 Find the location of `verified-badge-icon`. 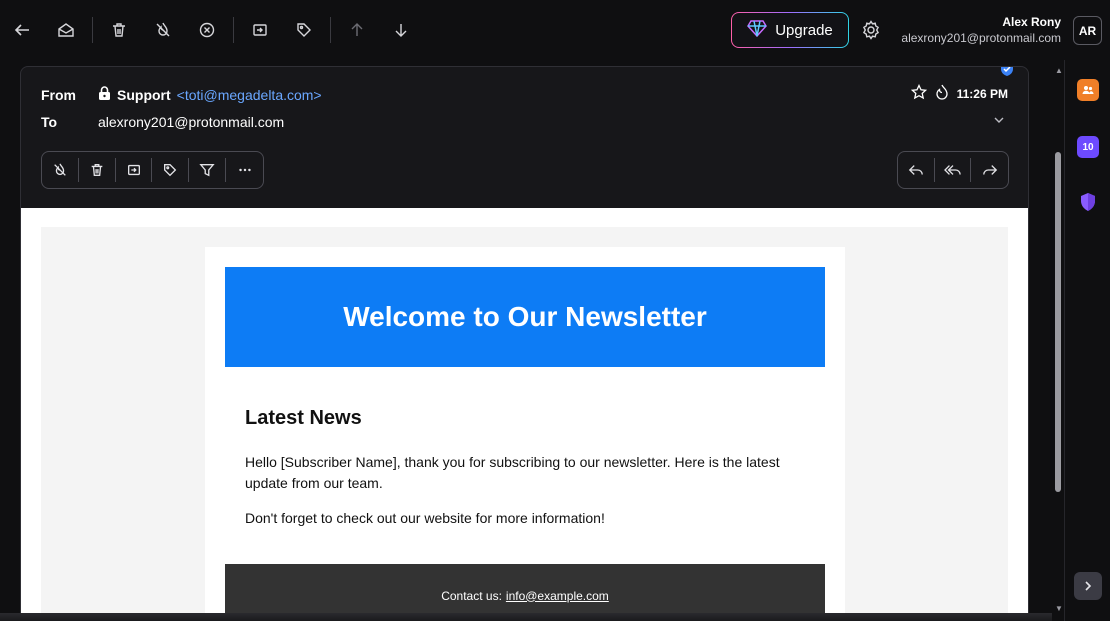

verified-badge-icon is located at coordinates (1007, 74).